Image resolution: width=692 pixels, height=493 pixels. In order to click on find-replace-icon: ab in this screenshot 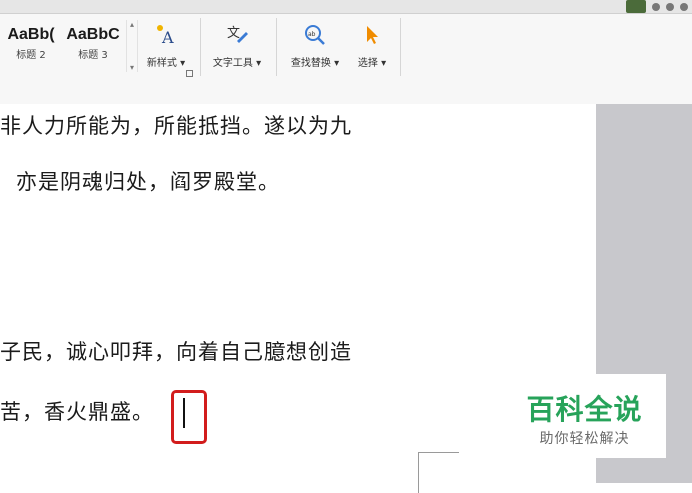, I will do `click(315, 35)`.